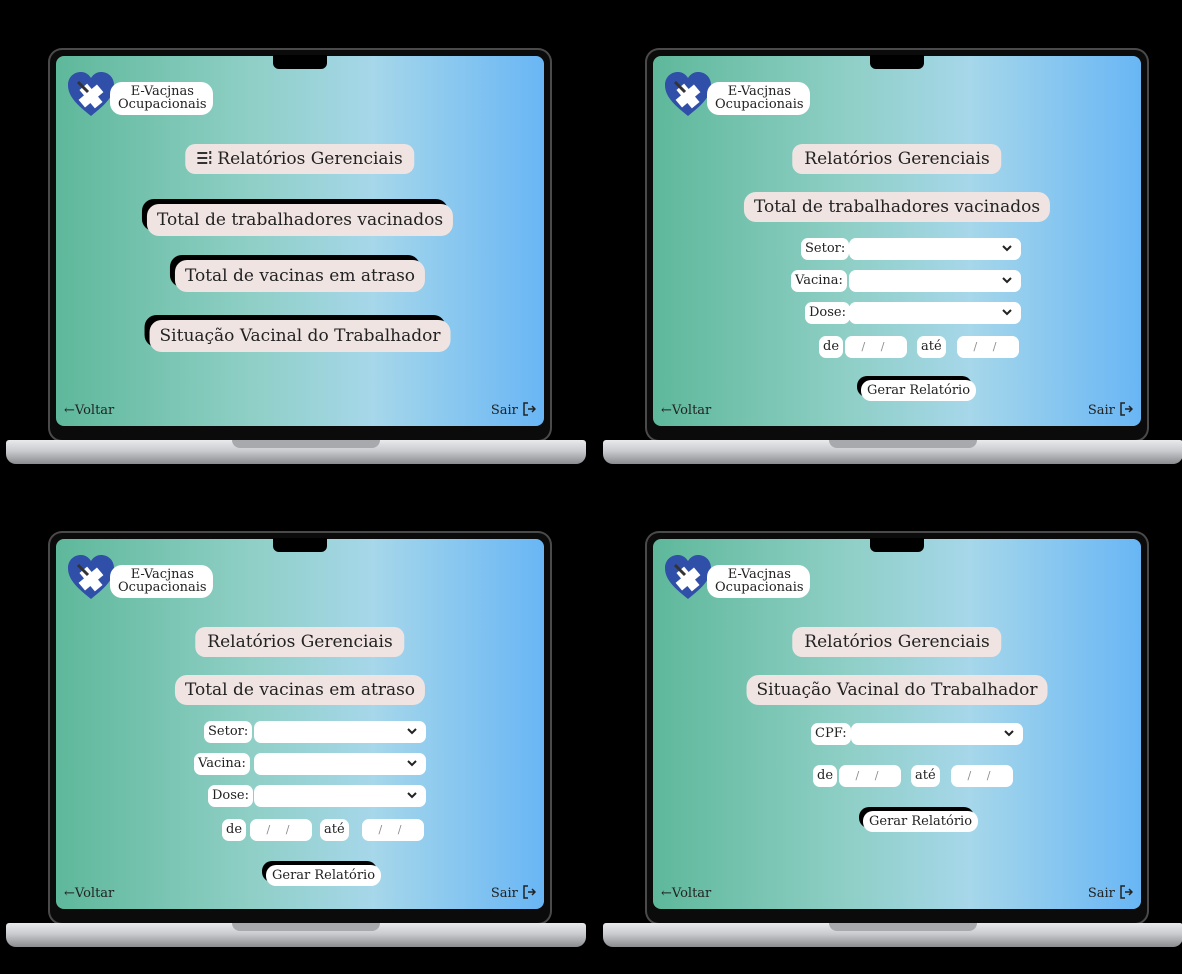 Image resolution: width=1182 pixels, height=974 pixels. What do you see at coordinates (204, 158) in the screenshot?
I see `list-menu-icon` at bounding box center [204, 158].